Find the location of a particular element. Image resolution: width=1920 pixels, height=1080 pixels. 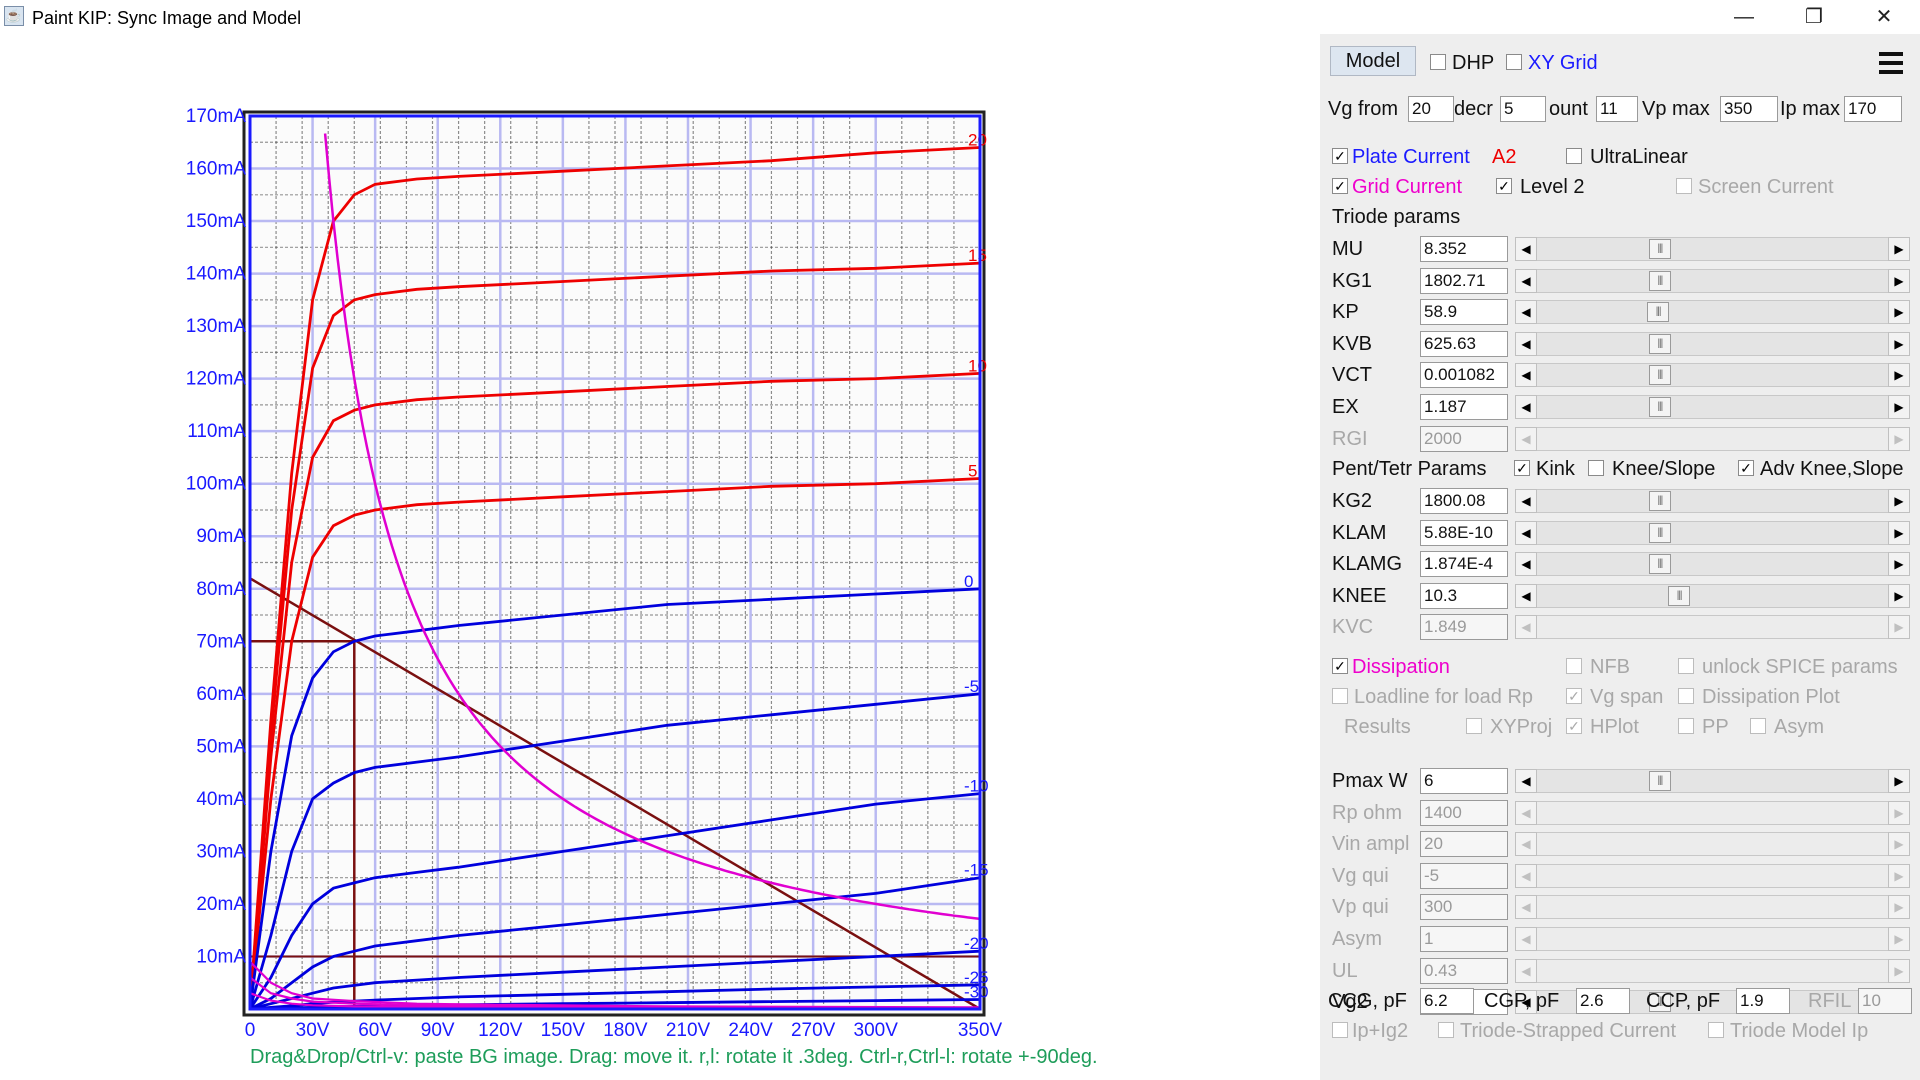

dhp-checkbox is located at coordinates (1438, 62).